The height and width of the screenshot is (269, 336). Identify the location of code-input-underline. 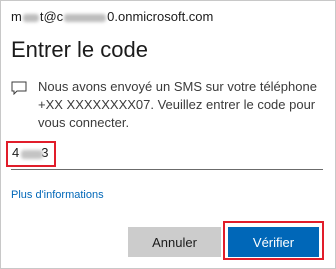
(167, 169).